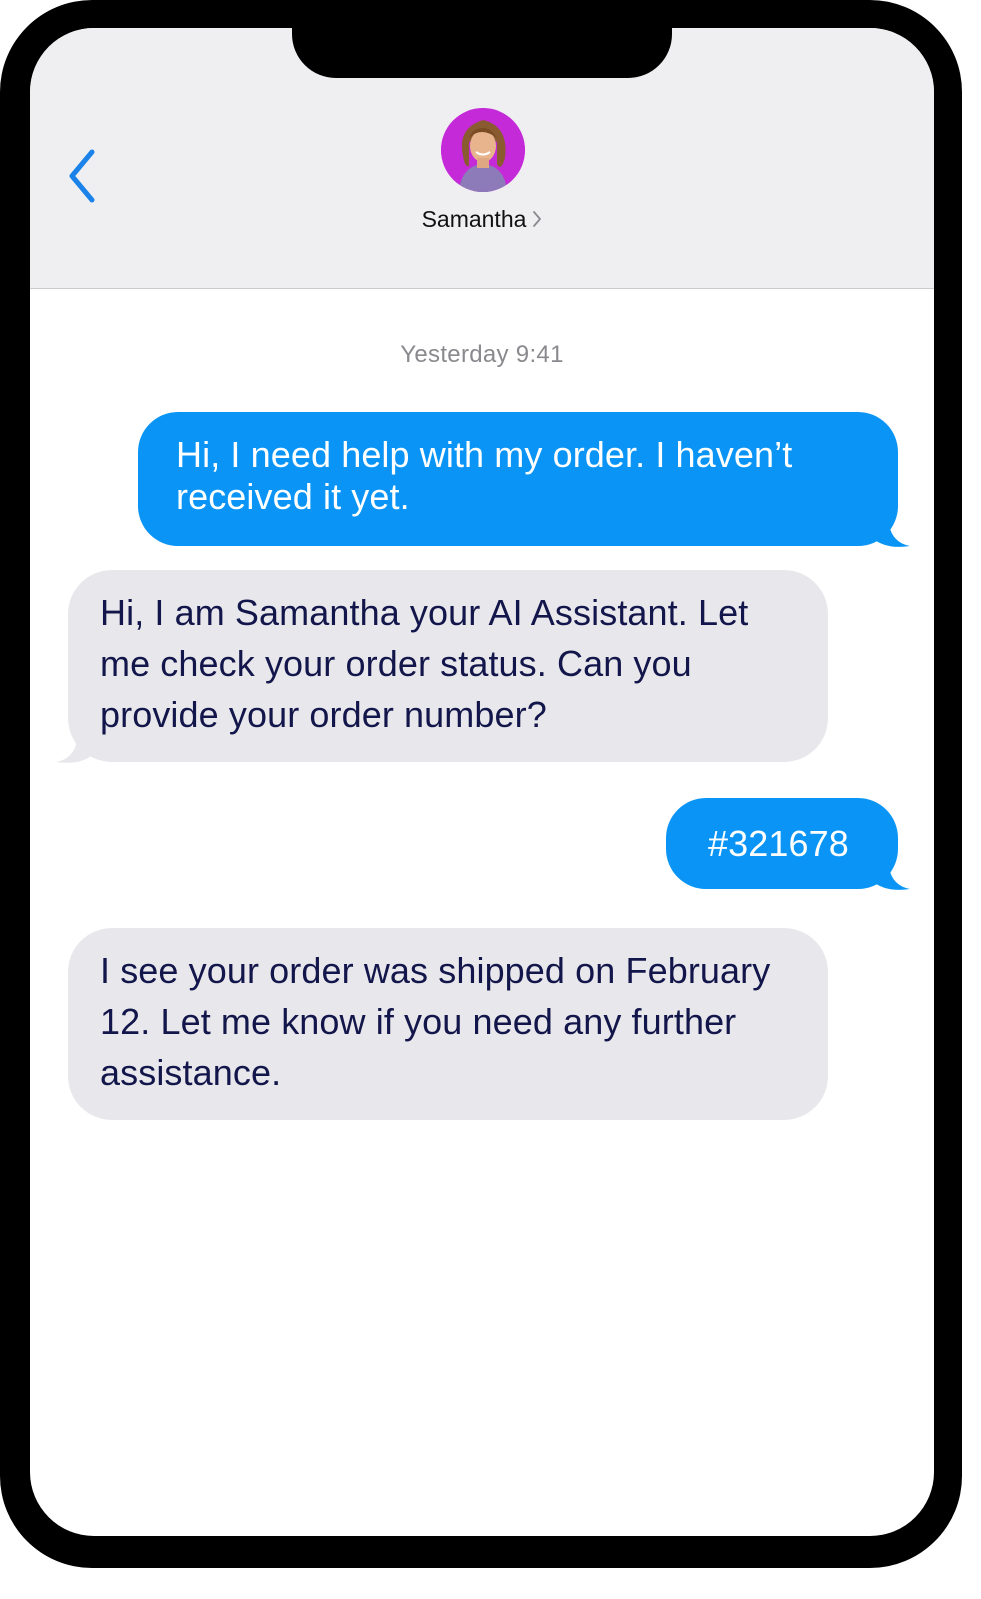 The height and width of the screenshot is (1599, 981). Describe the element at coordinates (474, 219) in the screenshot. I see `contact-name-label: Samantha` at that location.